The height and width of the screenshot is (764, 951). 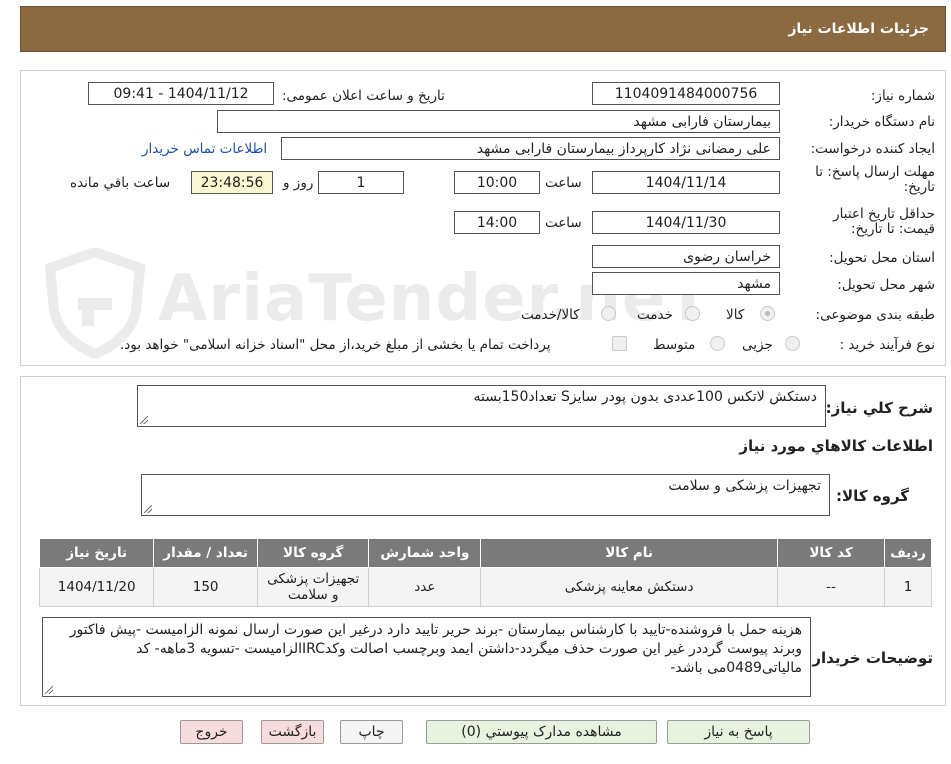 What do you see at coordinates (887, 345) in the screenshot?
I see `process-label: نوع فرآیند خرید :` at bounding box center [887, 345].